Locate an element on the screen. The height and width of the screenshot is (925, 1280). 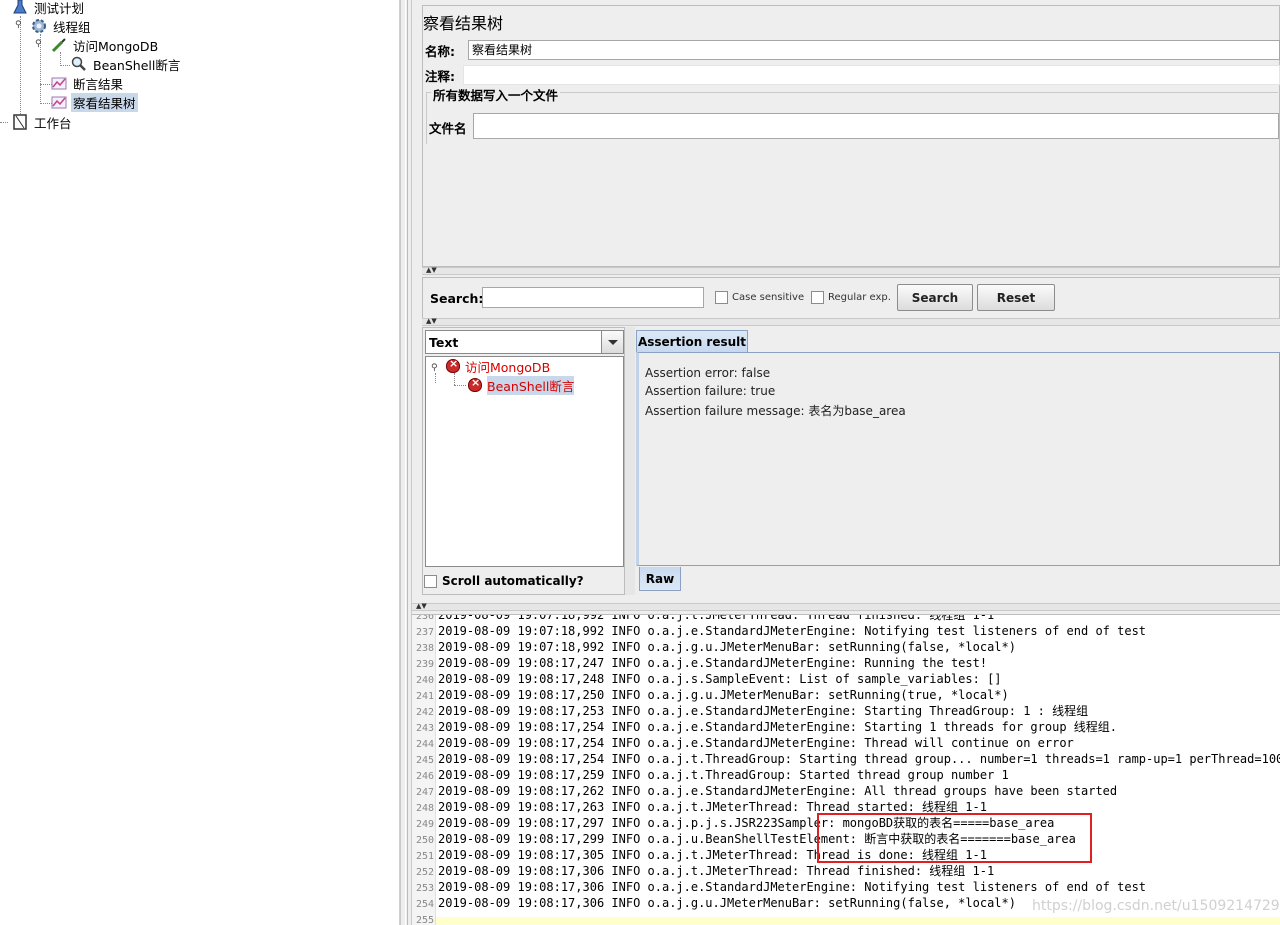
assertion-failure-line: Assertion failure: true is located at coordinates (710, 391).